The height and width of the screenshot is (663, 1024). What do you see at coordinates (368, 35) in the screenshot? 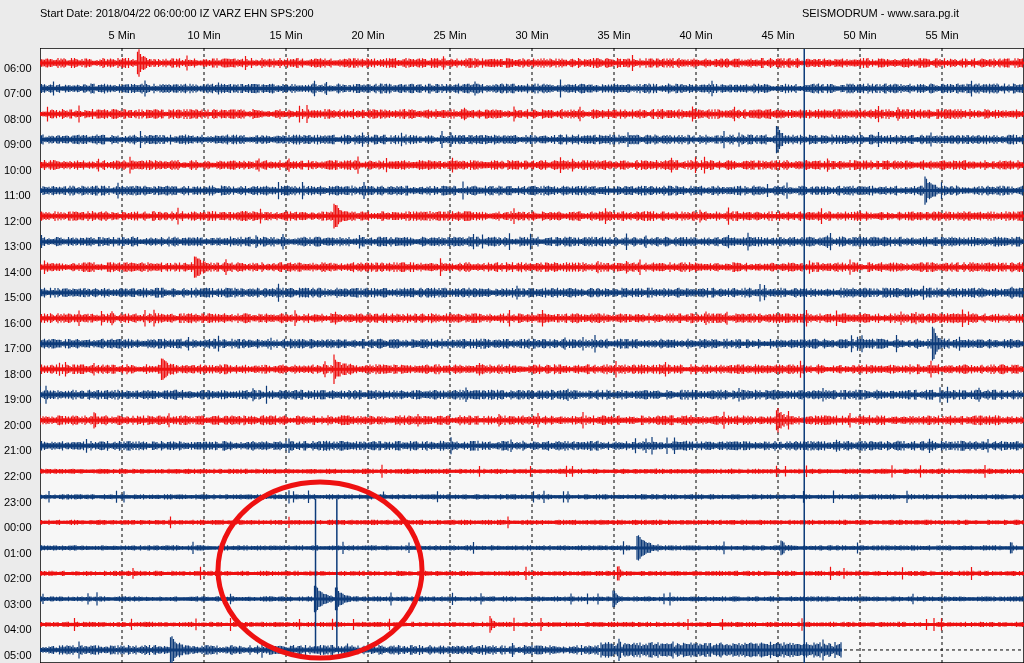
I see `minute-label: 20 Min` at bounding box center [368, 35].